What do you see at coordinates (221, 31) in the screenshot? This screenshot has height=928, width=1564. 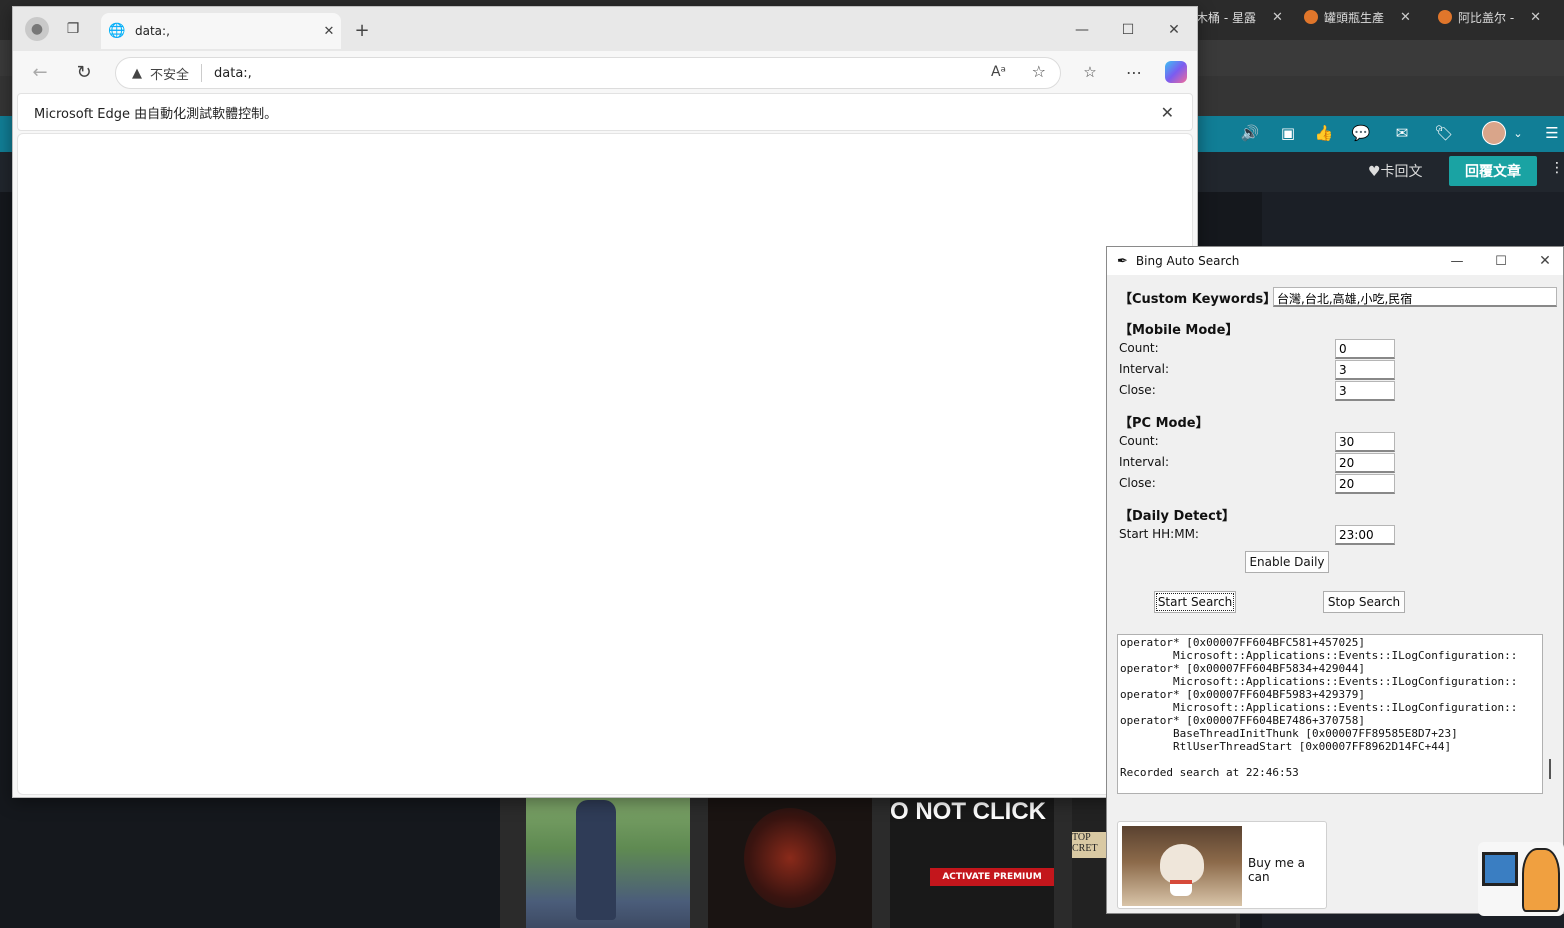 I see `tab-active: 🌐 data:, ✕` at bounding box center [221, 31].